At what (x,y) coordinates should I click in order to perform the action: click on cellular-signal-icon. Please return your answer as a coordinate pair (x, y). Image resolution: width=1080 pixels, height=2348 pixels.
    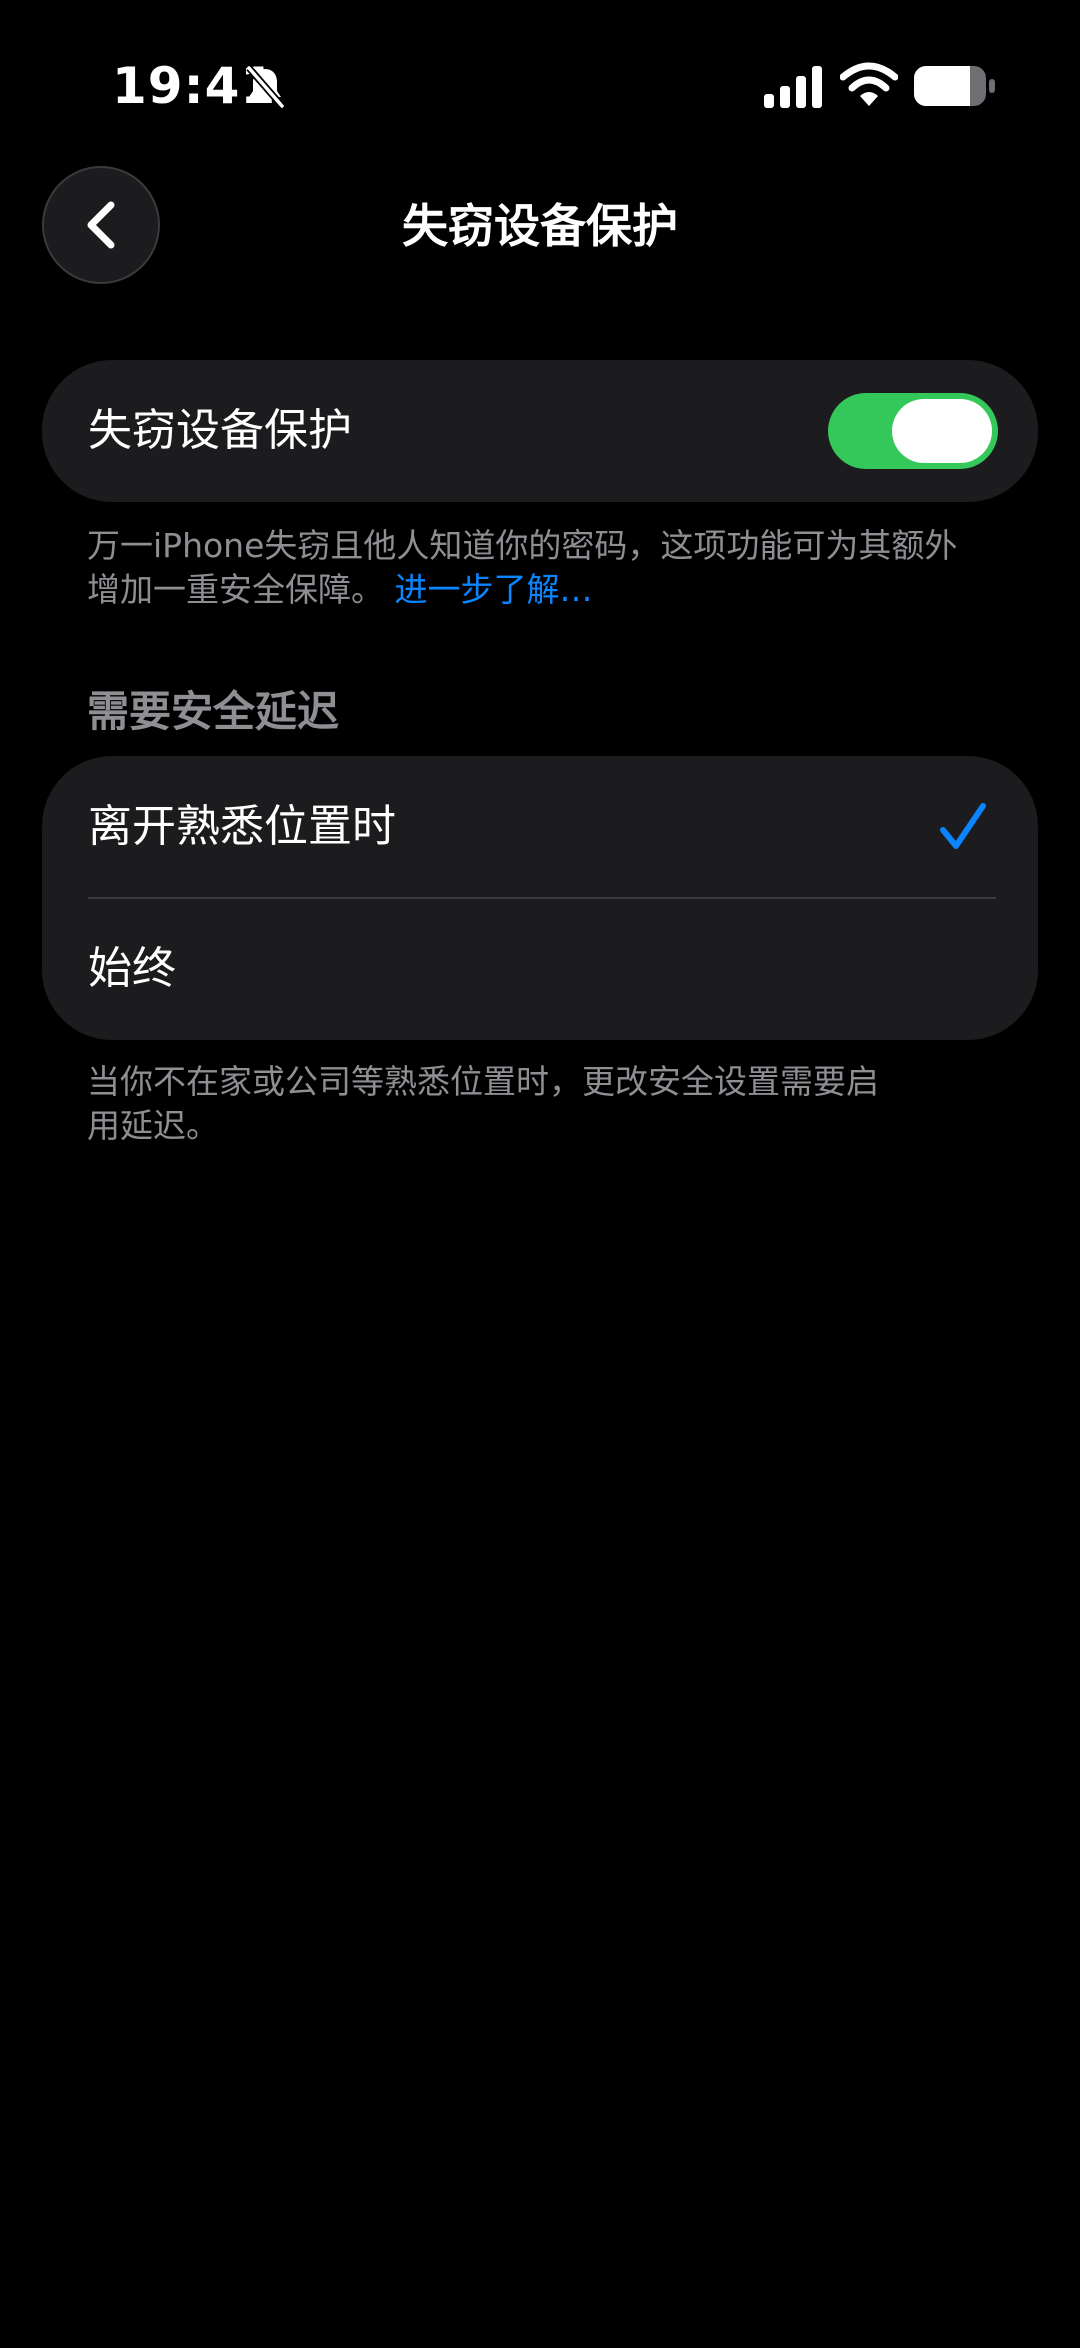
    Looking at the image, I should click on (793, 87).